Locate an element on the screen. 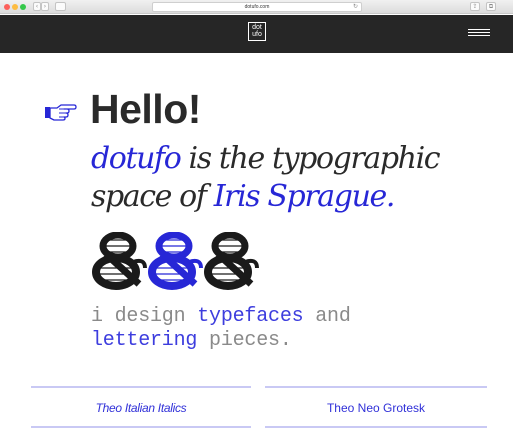 The image size is (513, 431). site-header: dot ufo is located at coordinates (256, 34).